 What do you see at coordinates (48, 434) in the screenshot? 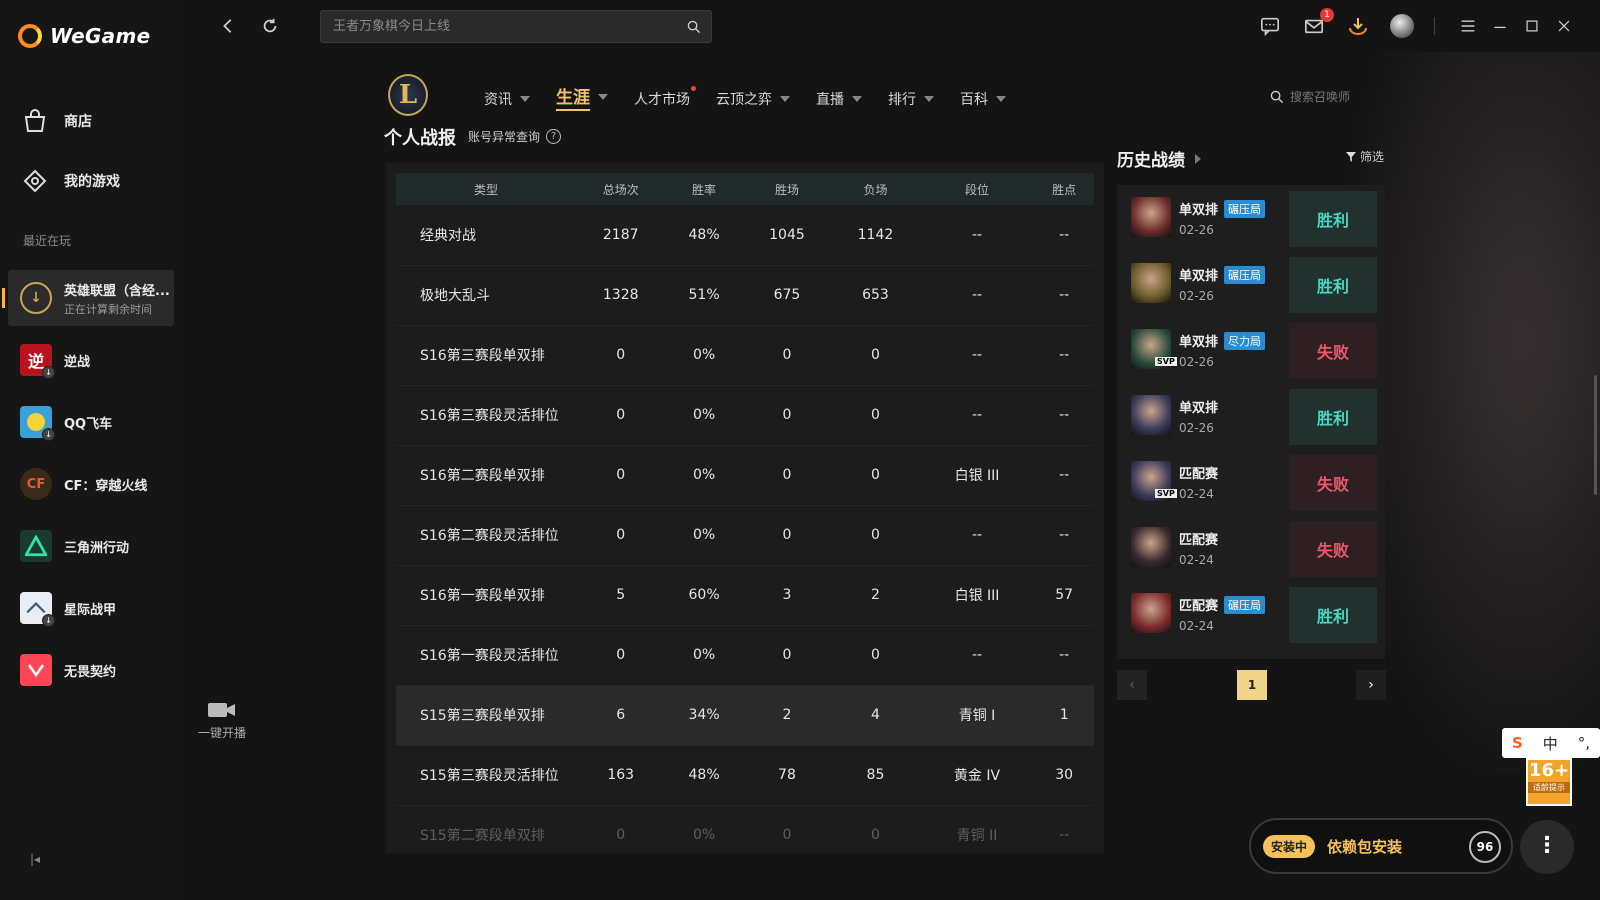
I see `download-icon: ↓` at bounding box center [48, 434].